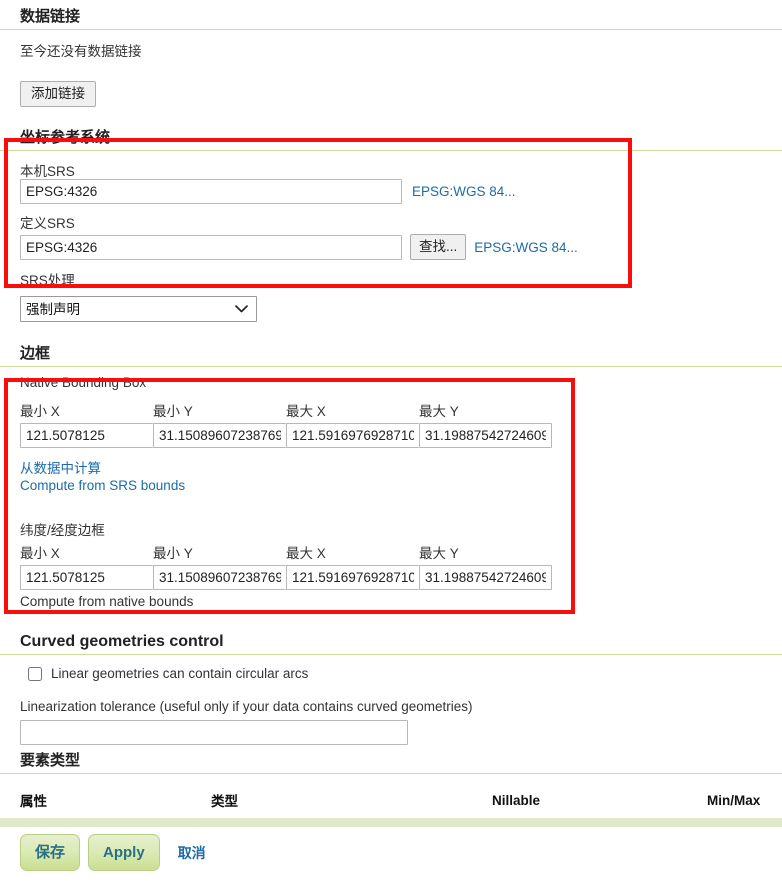 The image size is (782, 883). Describe the element at coordinates (439, 553) in the screenshot. I see `latlon-bbox-maxy-label: 最大 Y` at that location.